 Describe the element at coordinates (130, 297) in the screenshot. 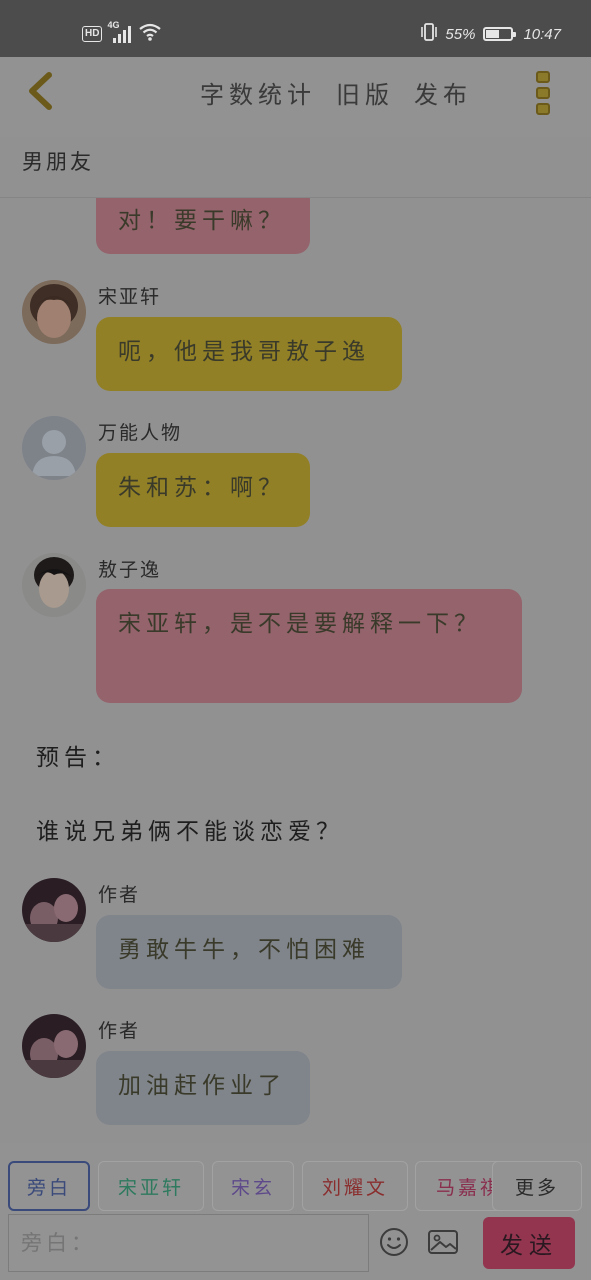

I see `sender-name: 宋亚轩` at that location.